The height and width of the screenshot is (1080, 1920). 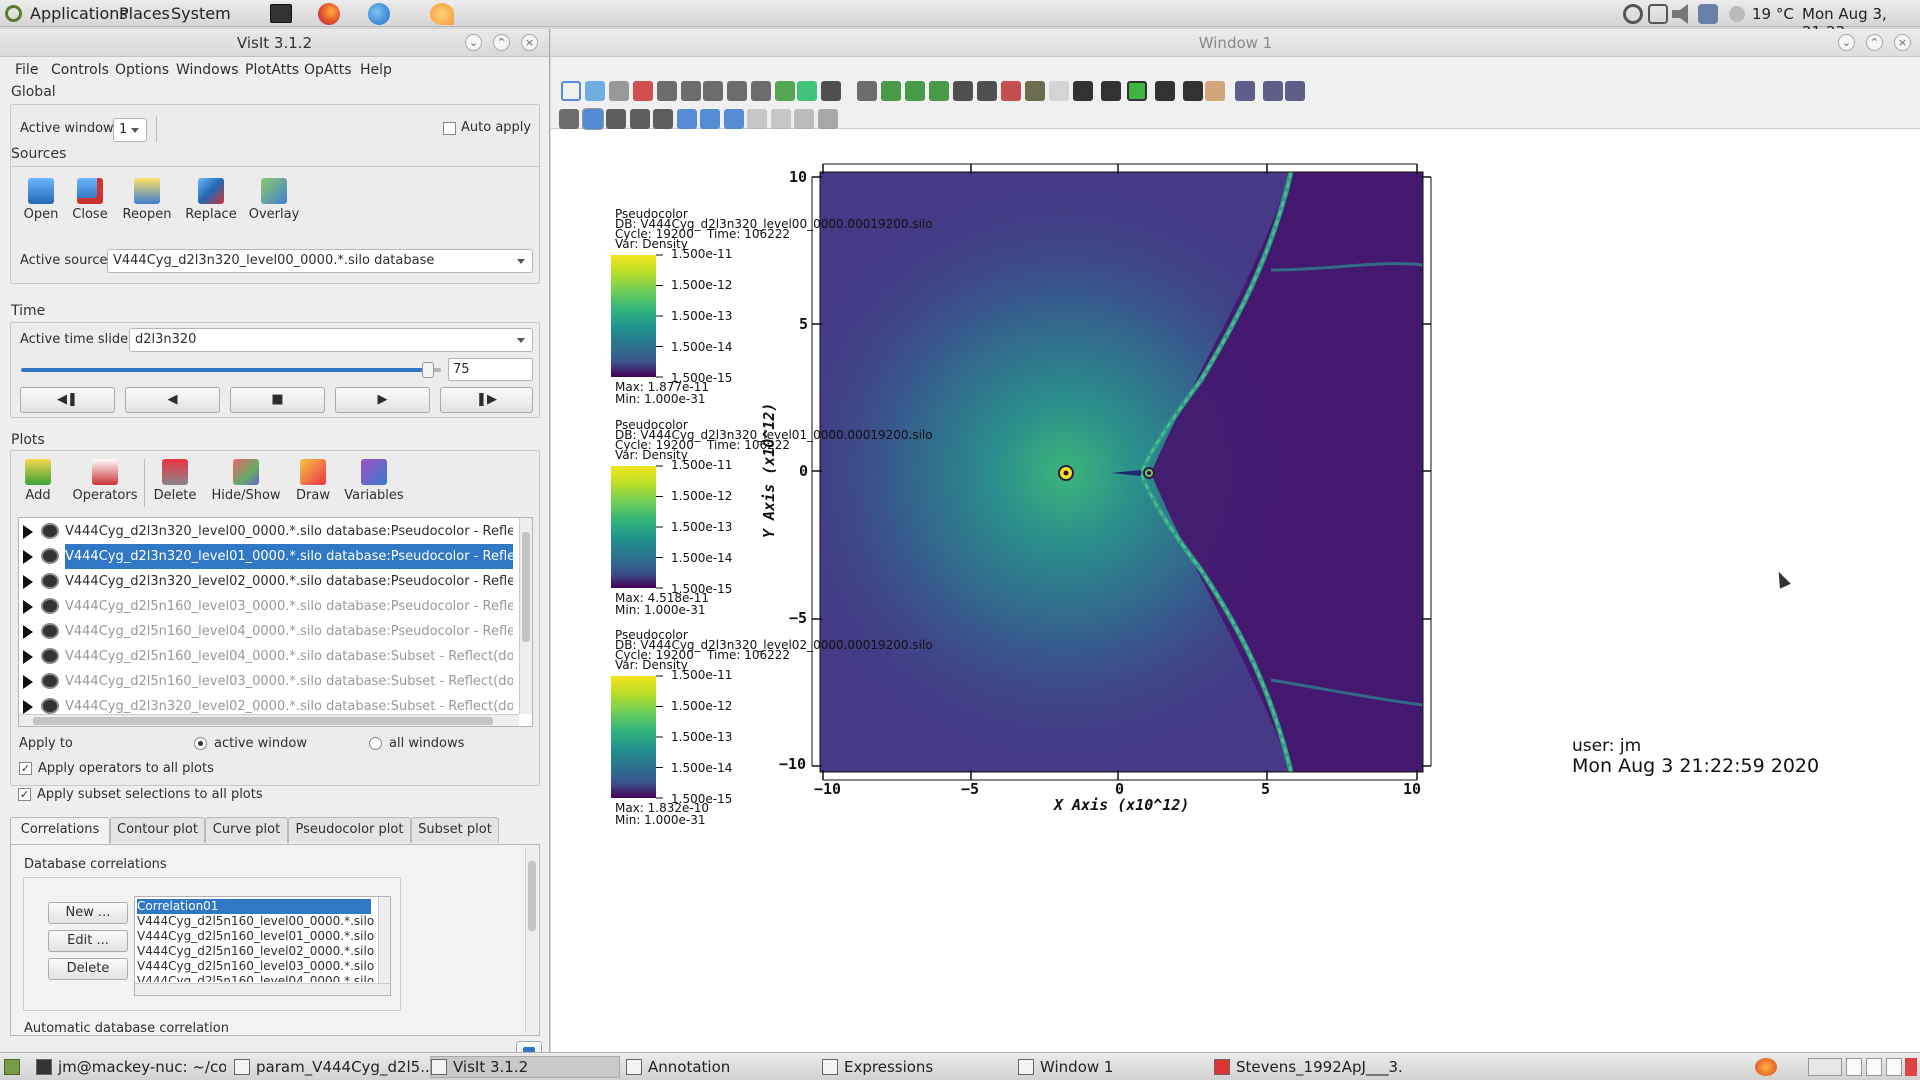 I want to click on sphere-tool-icon, so click(x=804, y=119).